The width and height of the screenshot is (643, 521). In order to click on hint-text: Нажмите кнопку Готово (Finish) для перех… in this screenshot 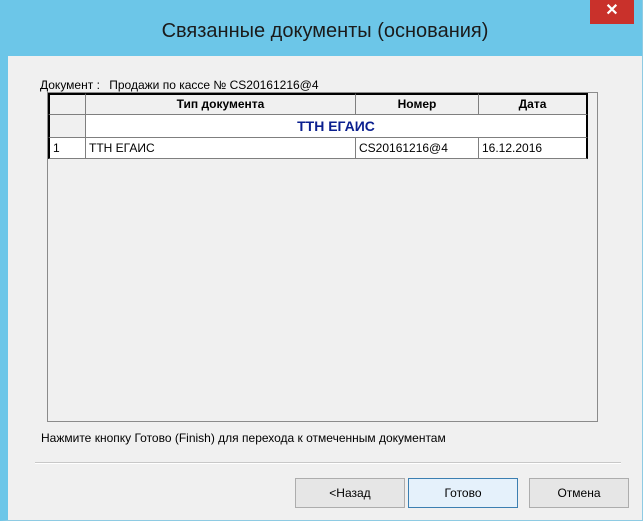, I will do `click(243, 438)`.